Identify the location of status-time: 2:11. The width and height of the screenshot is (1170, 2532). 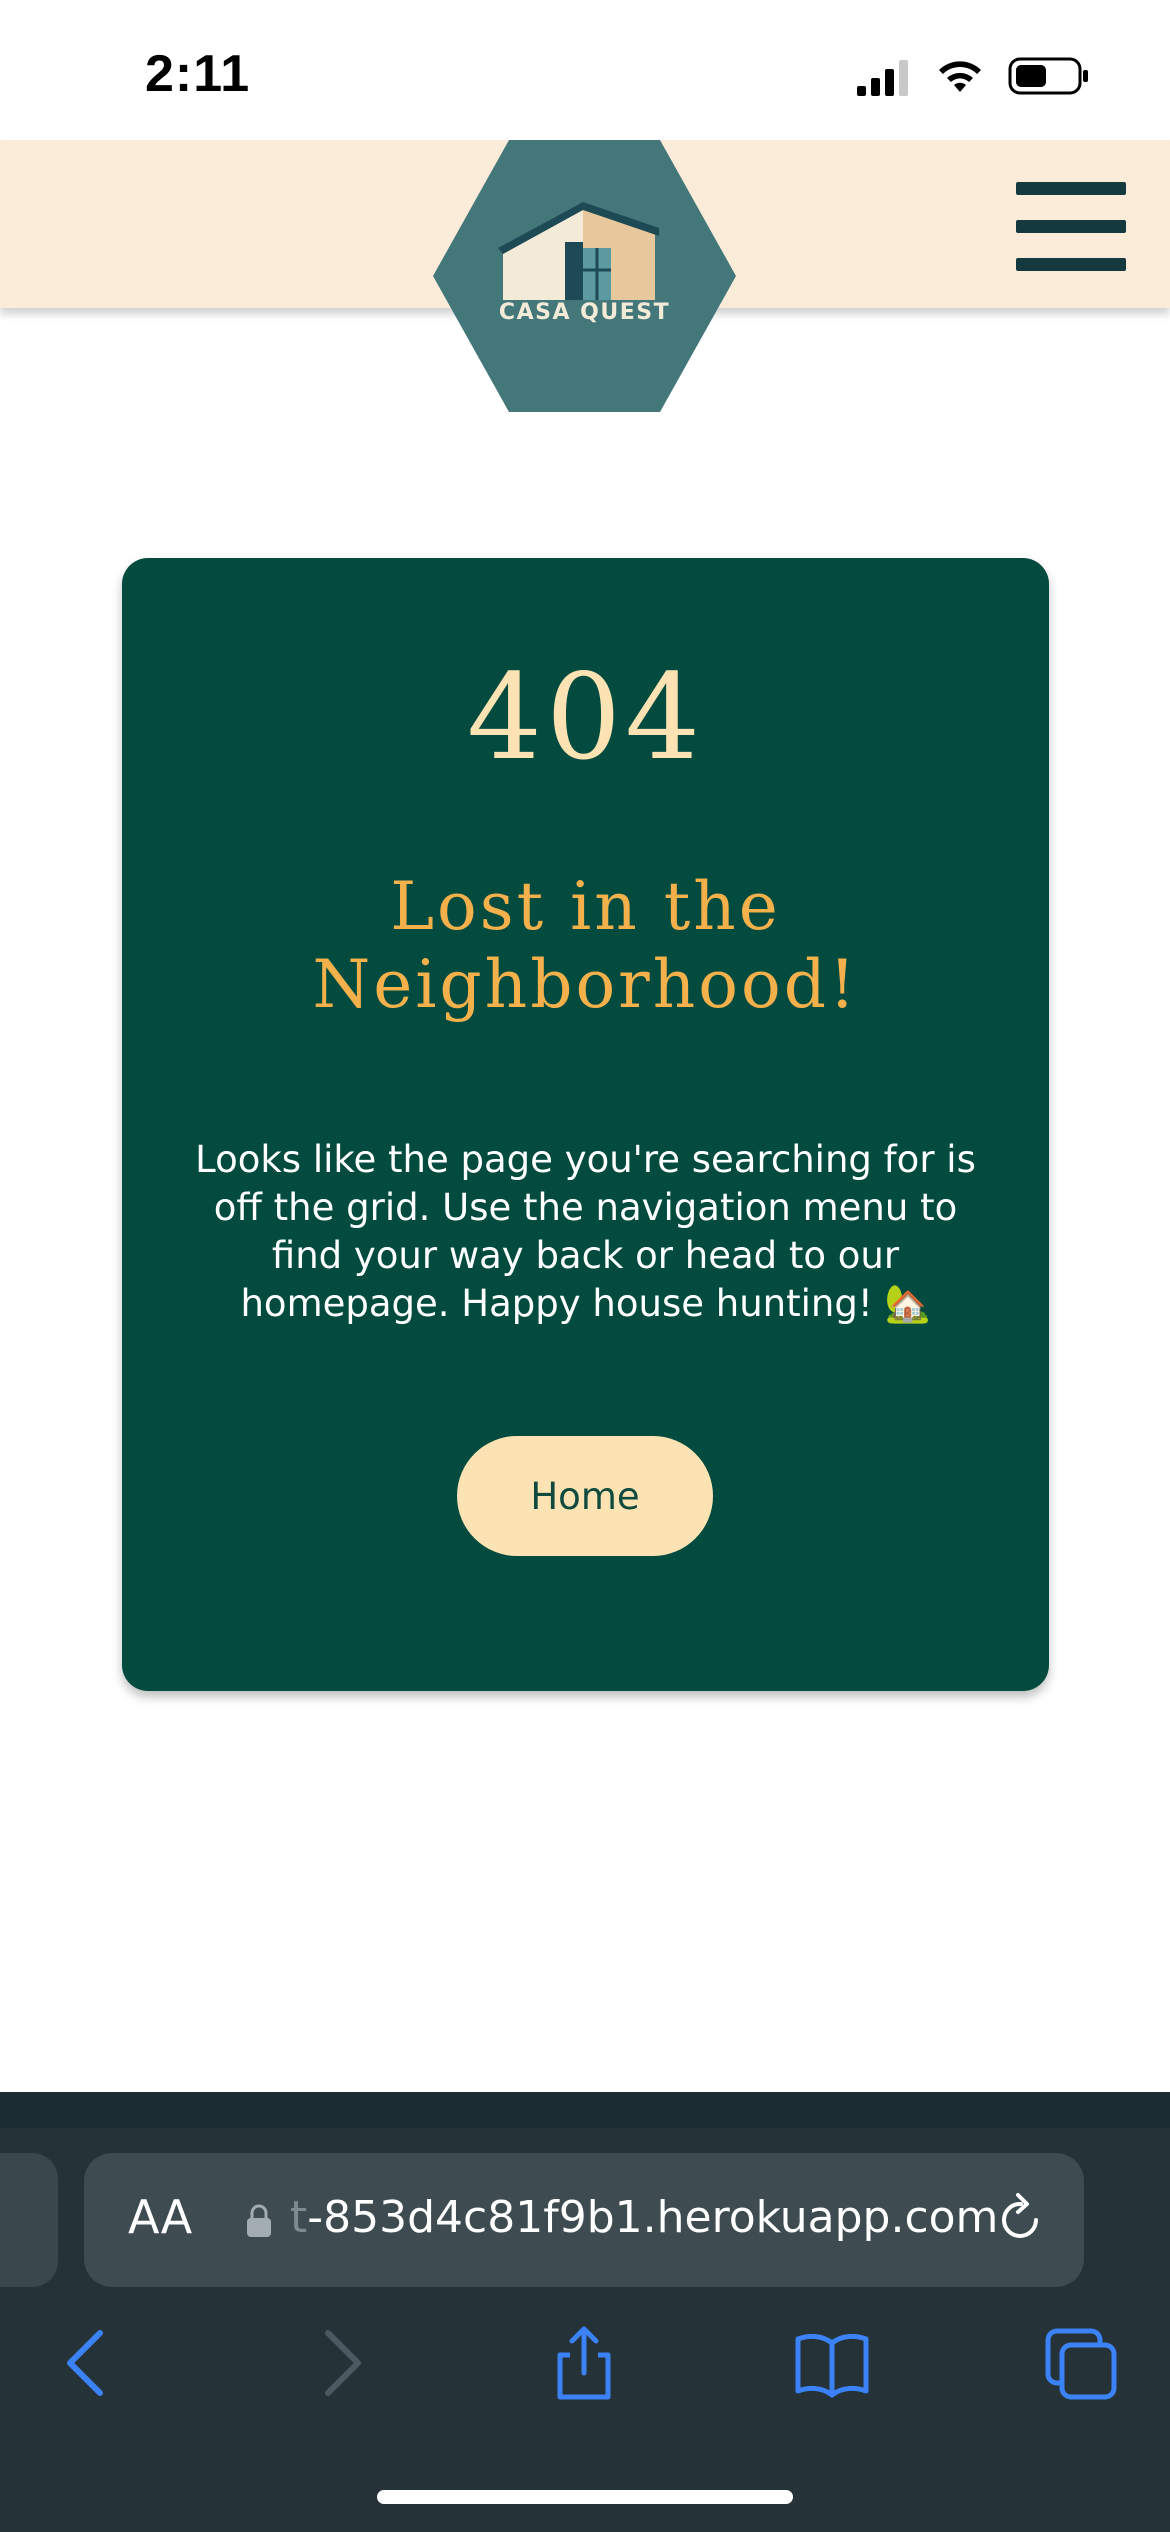
(198, 74).